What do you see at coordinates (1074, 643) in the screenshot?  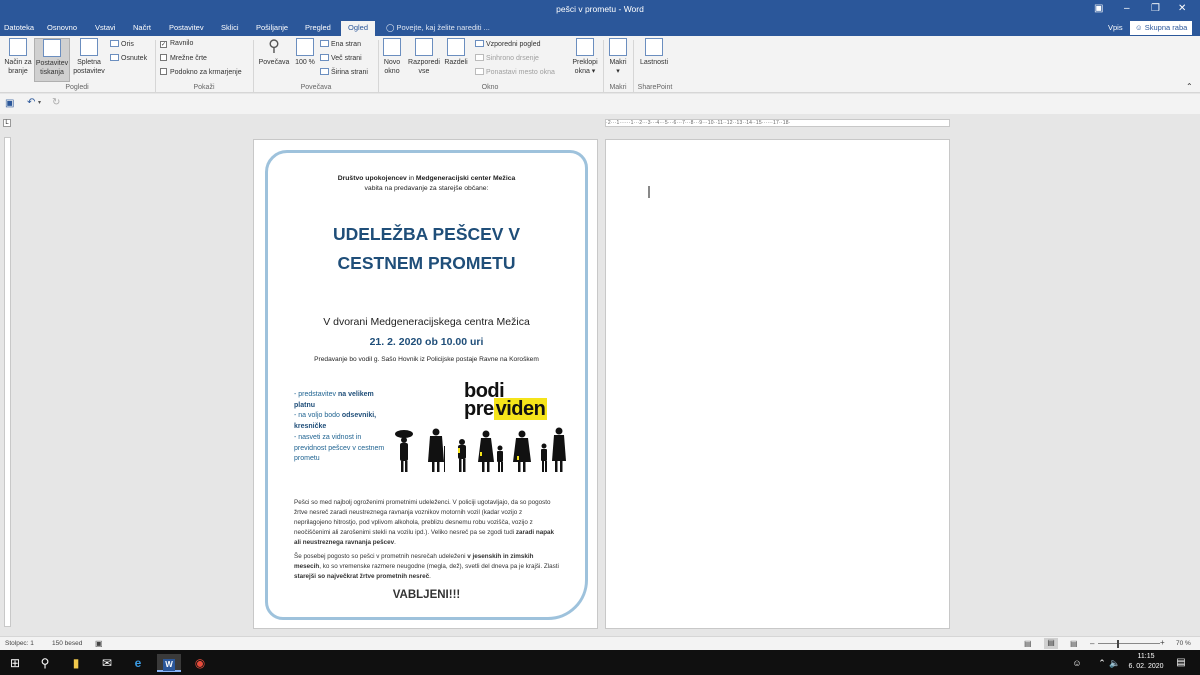 I see `web-layout-view-icon: ▤` at bounding box center [1074, 643].